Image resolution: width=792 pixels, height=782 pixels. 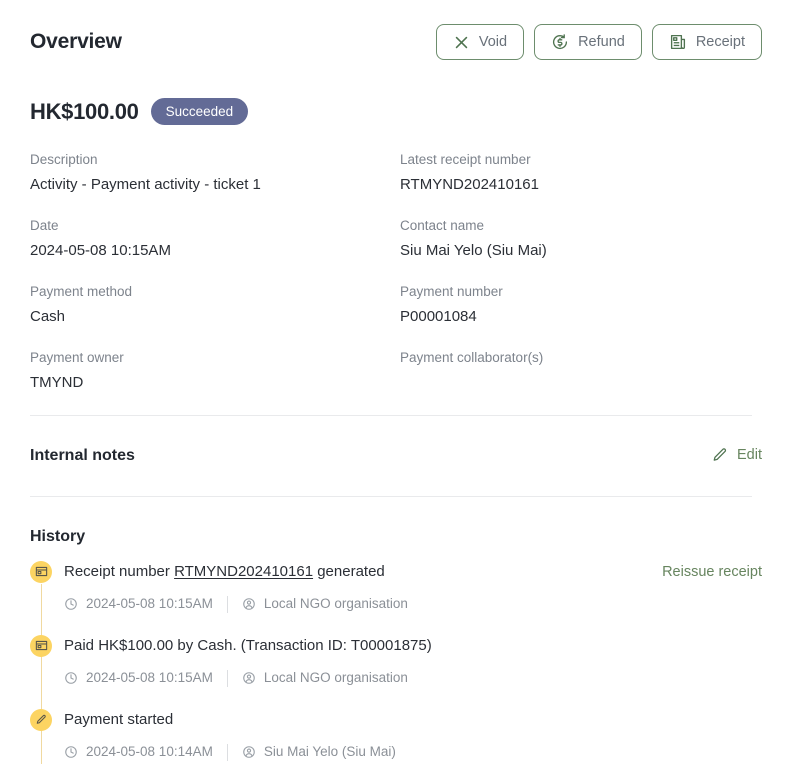 I want to click on history-event-text-before: Receipt number, so click(x=119, y=571).